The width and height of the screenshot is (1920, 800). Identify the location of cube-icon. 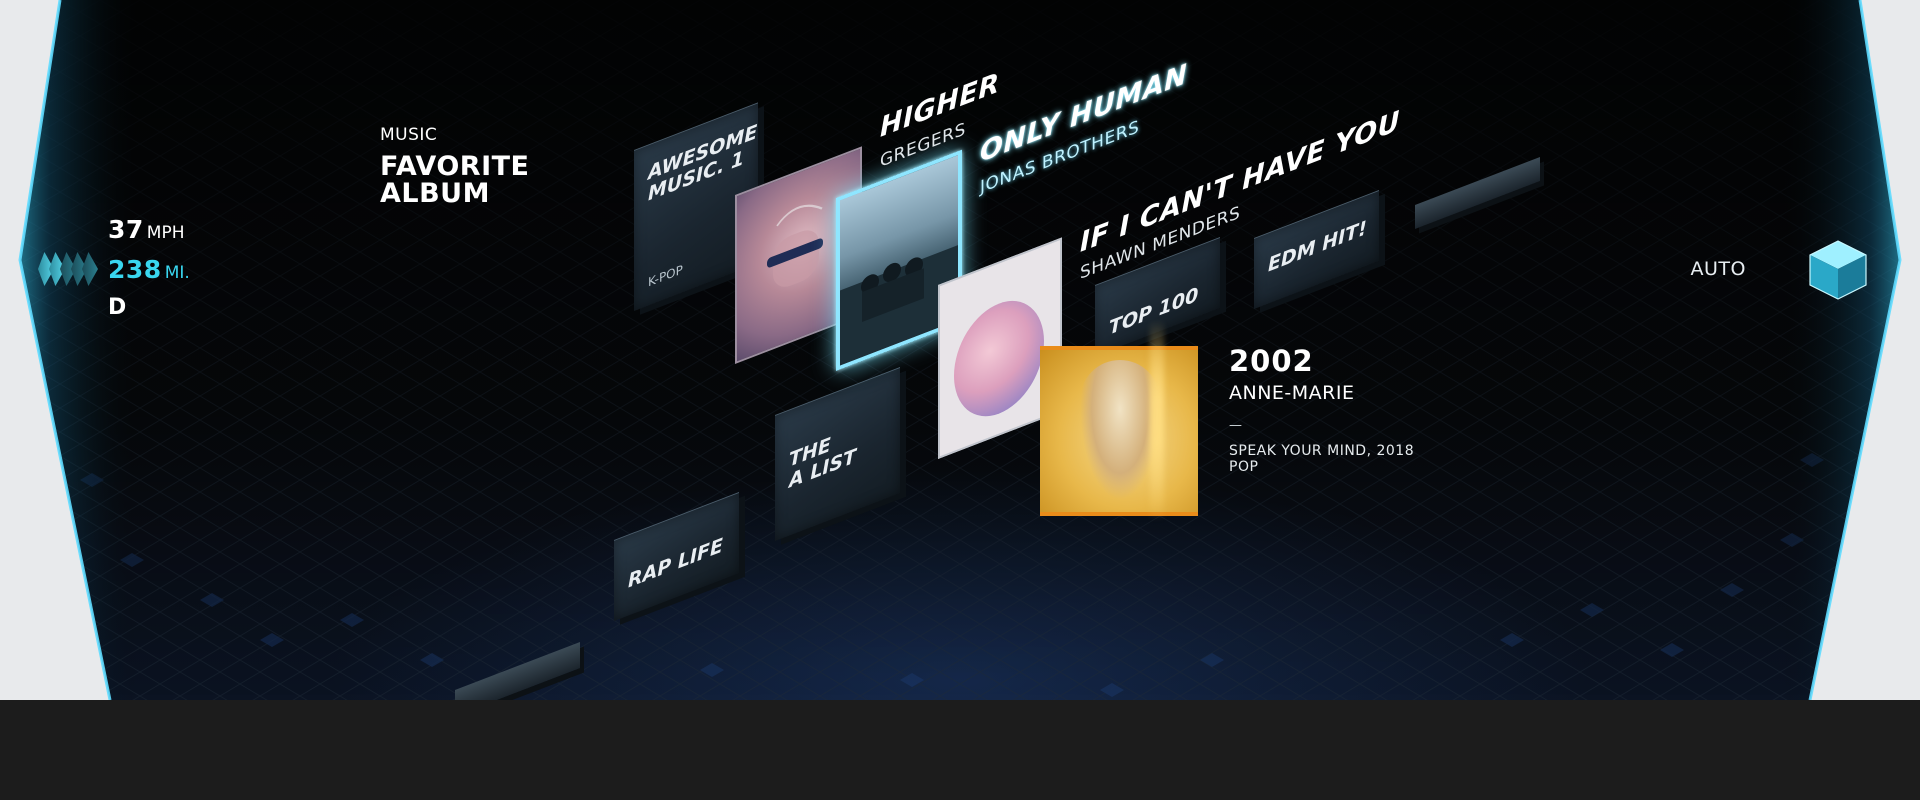
(1838, 269).